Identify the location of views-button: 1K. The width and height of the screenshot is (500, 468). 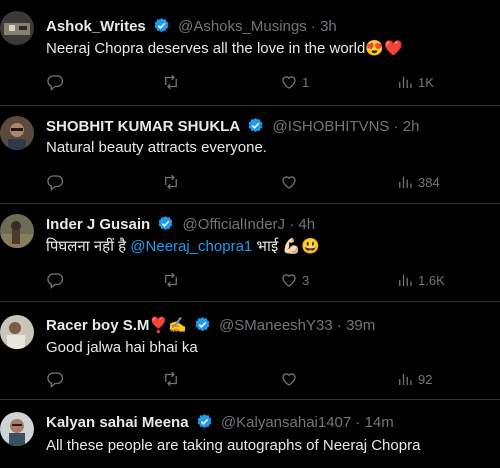
(415, 82).